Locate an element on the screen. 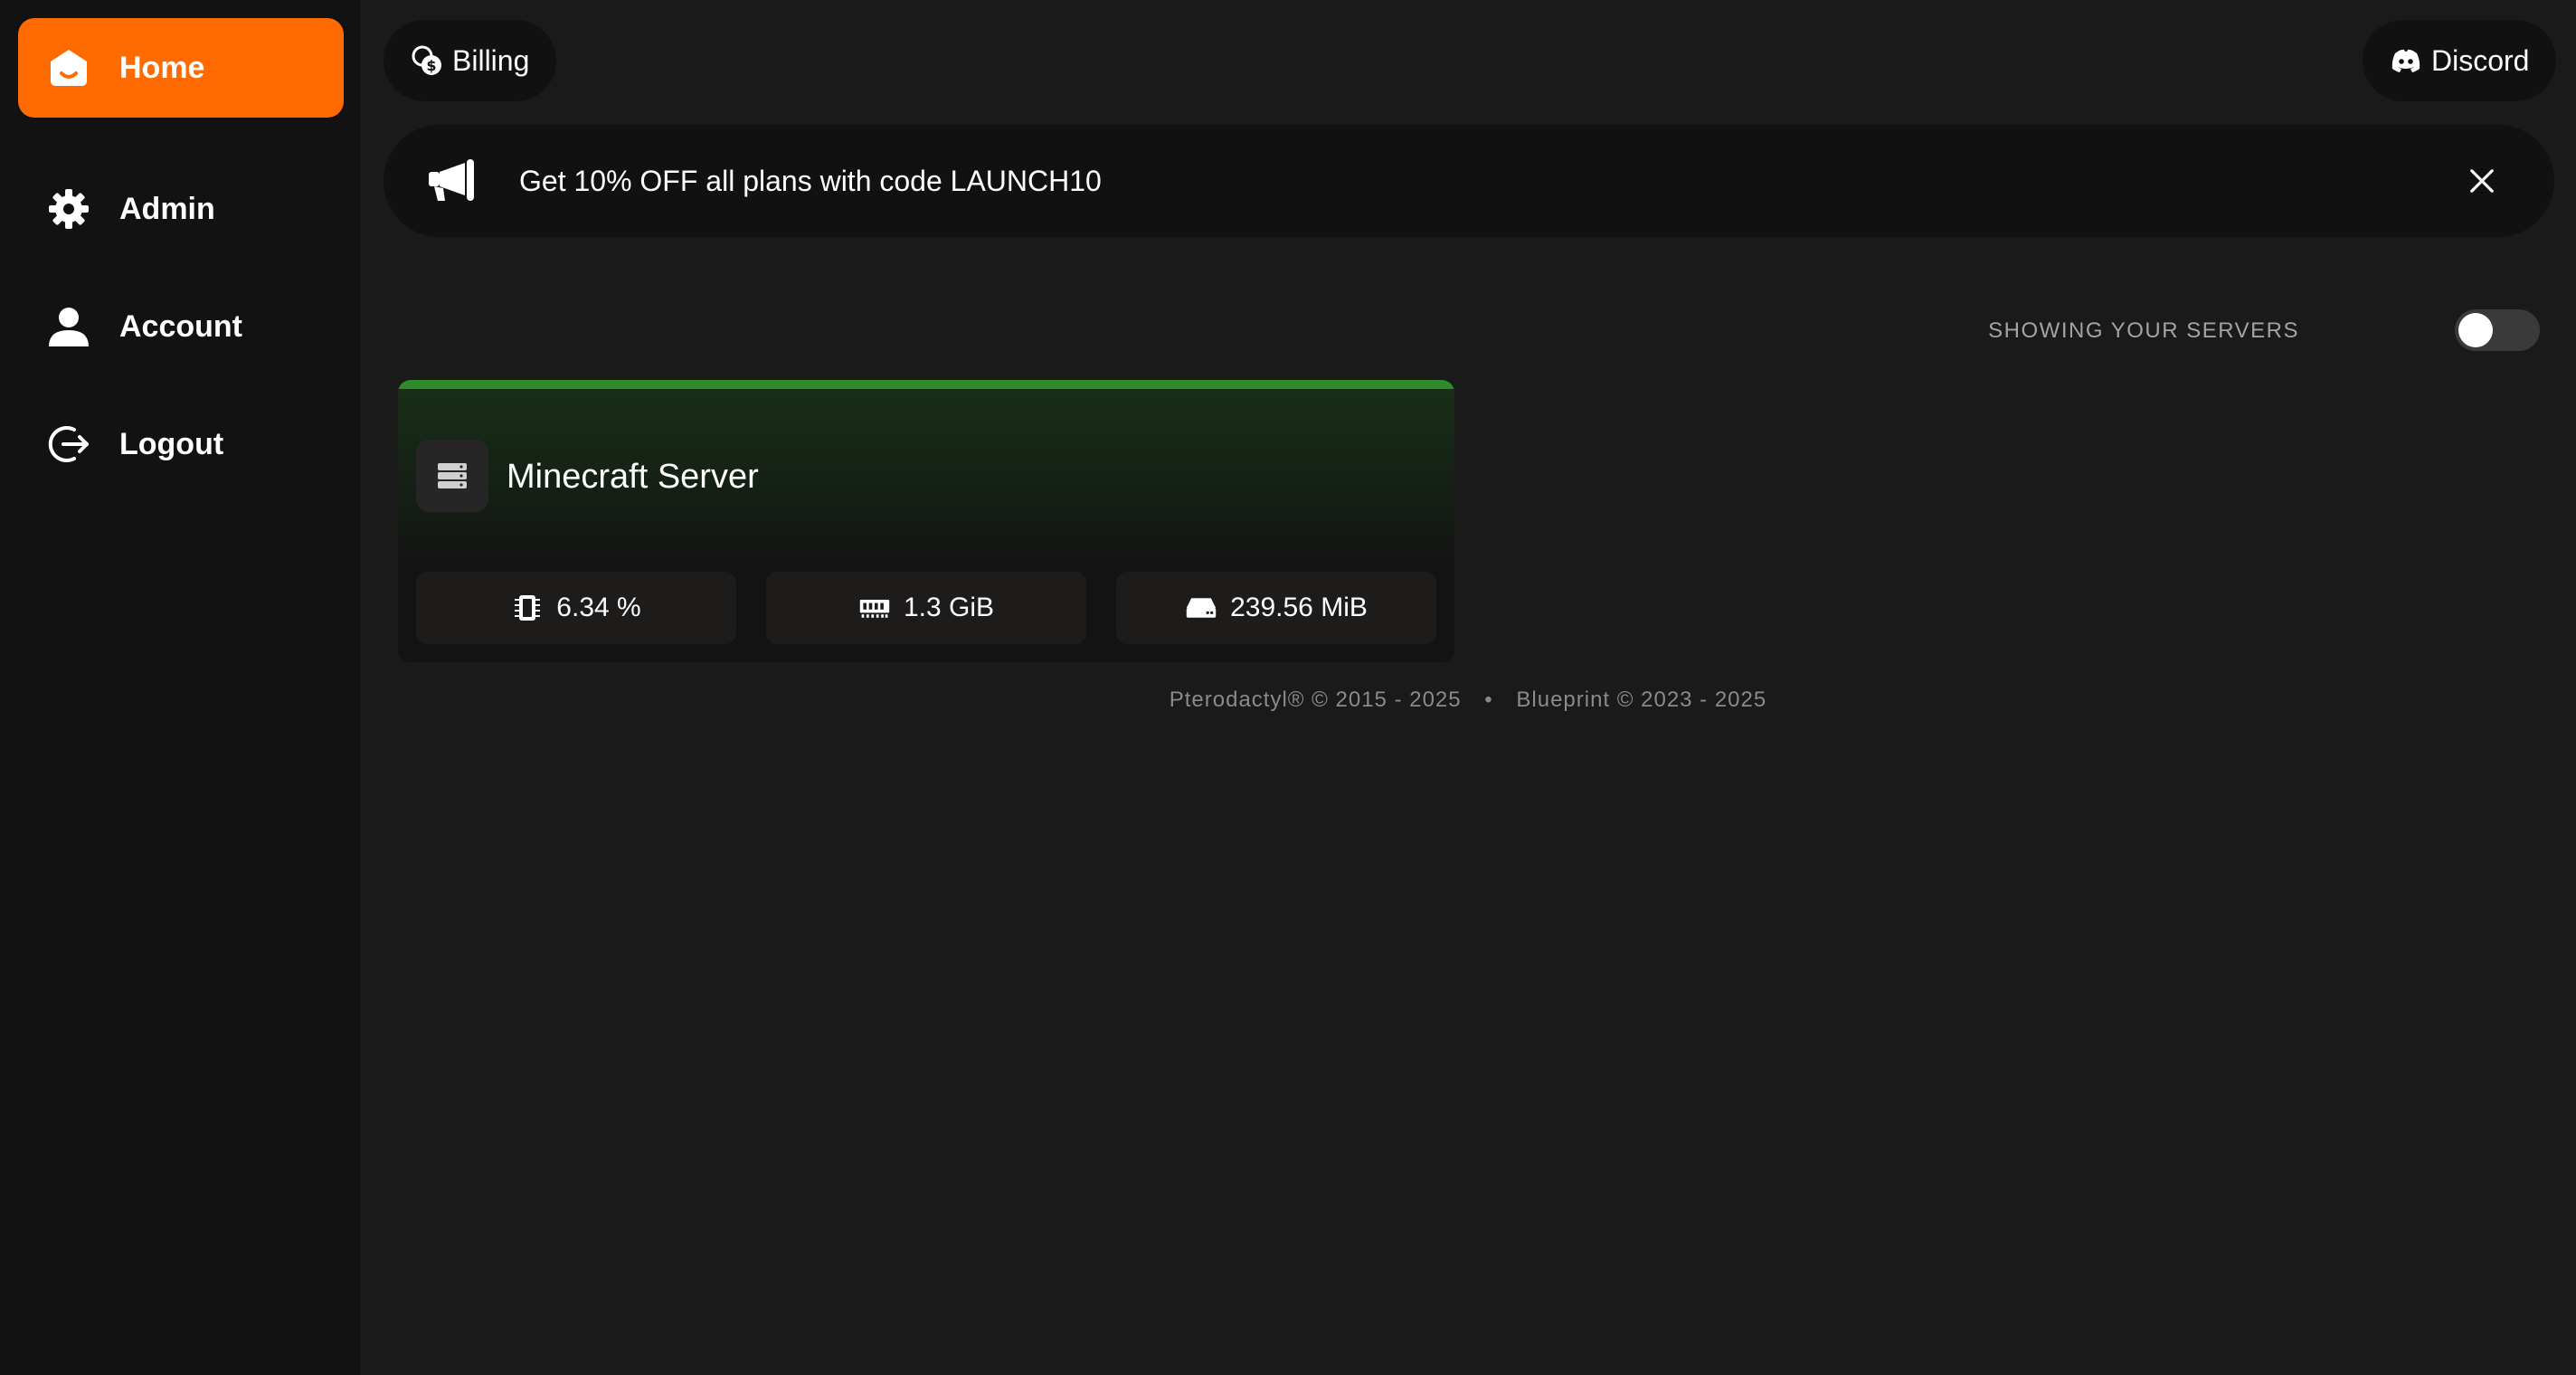 The height and width of the screenshot is (1375, 2576). home-icon is located at coordinates (68, 68).